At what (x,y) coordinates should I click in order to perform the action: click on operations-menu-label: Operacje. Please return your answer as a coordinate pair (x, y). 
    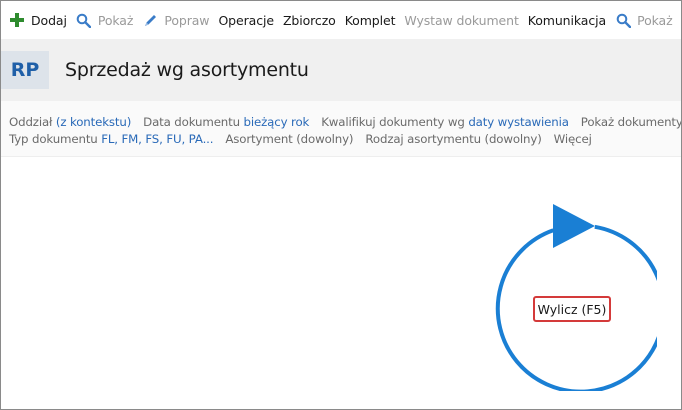
    Looking at the image, I should click on (246, 20).